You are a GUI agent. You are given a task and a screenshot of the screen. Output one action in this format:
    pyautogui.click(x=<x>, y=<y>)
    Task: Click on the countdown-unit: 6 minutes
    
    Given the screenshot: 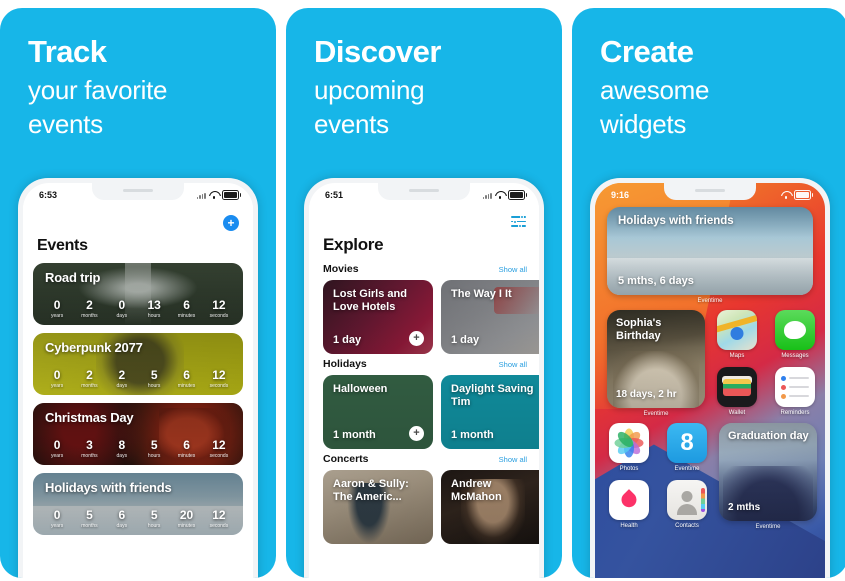 What is the action you would take?
    pyautogui.click(x=186, y=449)
    